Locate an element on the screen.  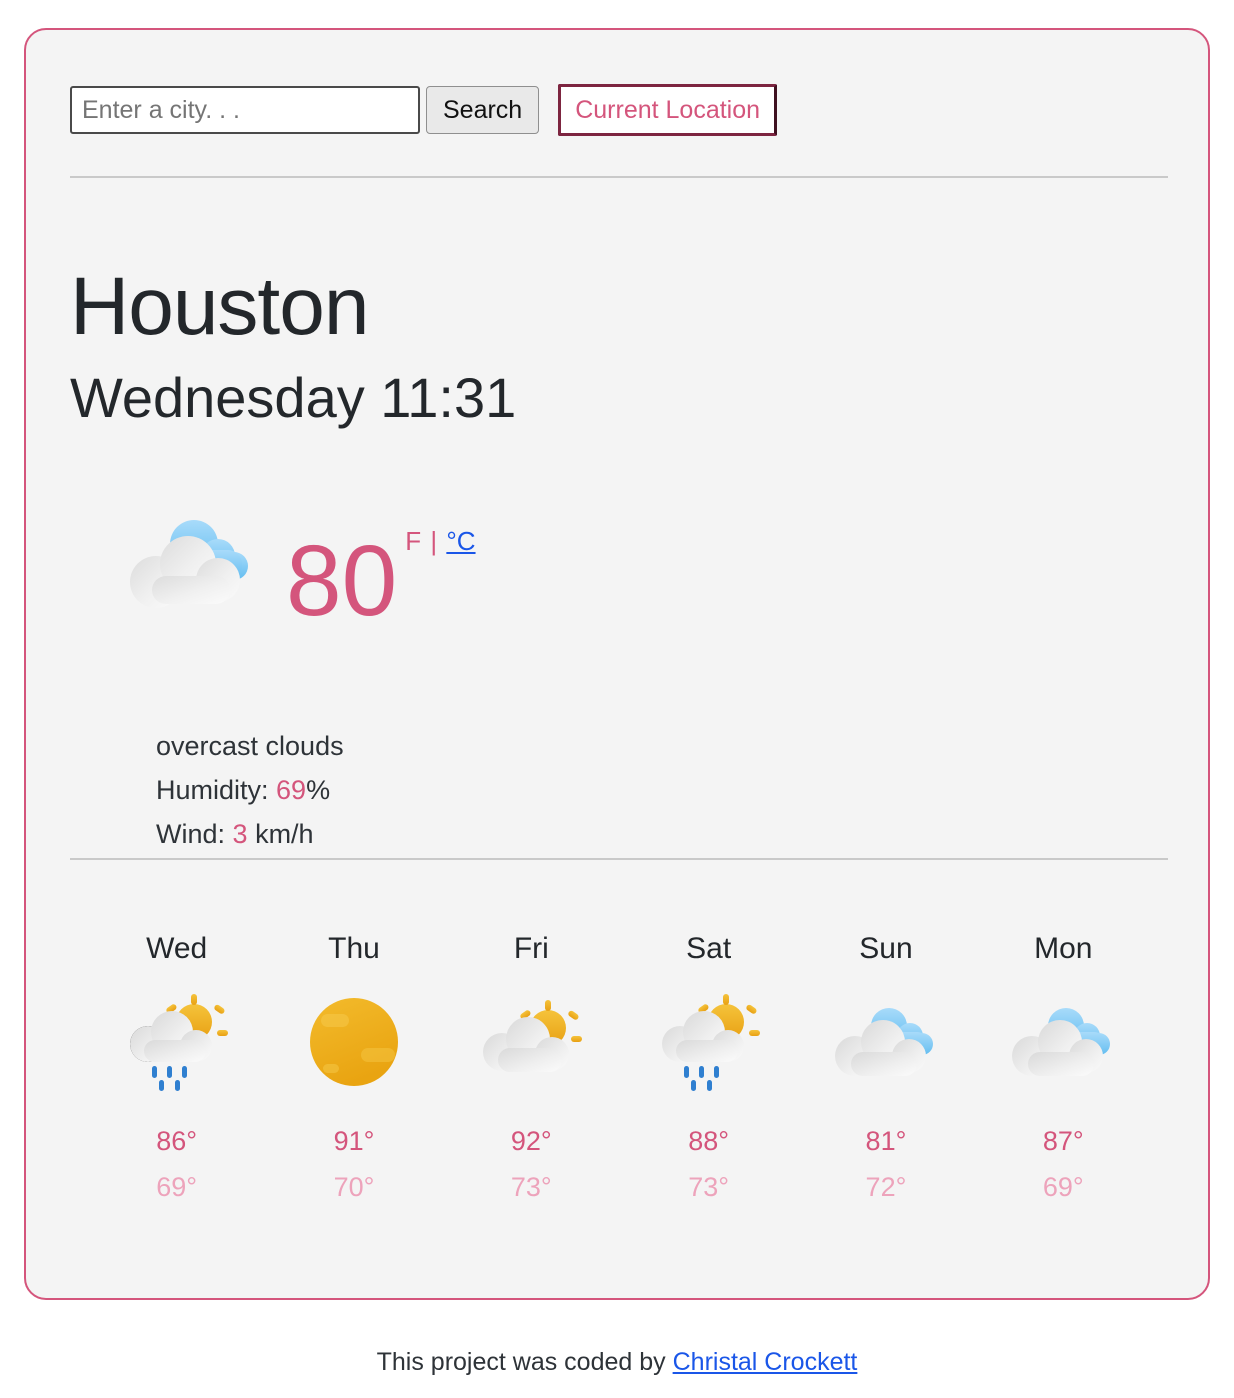
humidity-value: 69 is located at coordinates (291, 790).